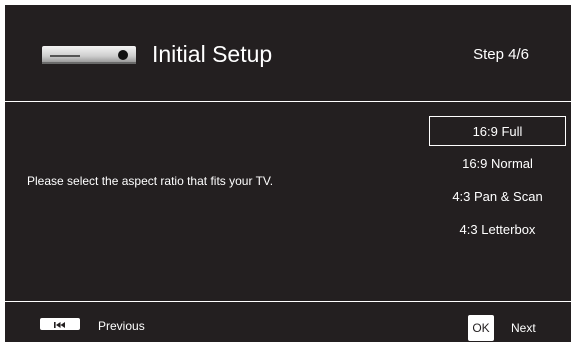 The width and height of the screenshot is (576, 347). I want to click on footer-divider, so click(288, 301).